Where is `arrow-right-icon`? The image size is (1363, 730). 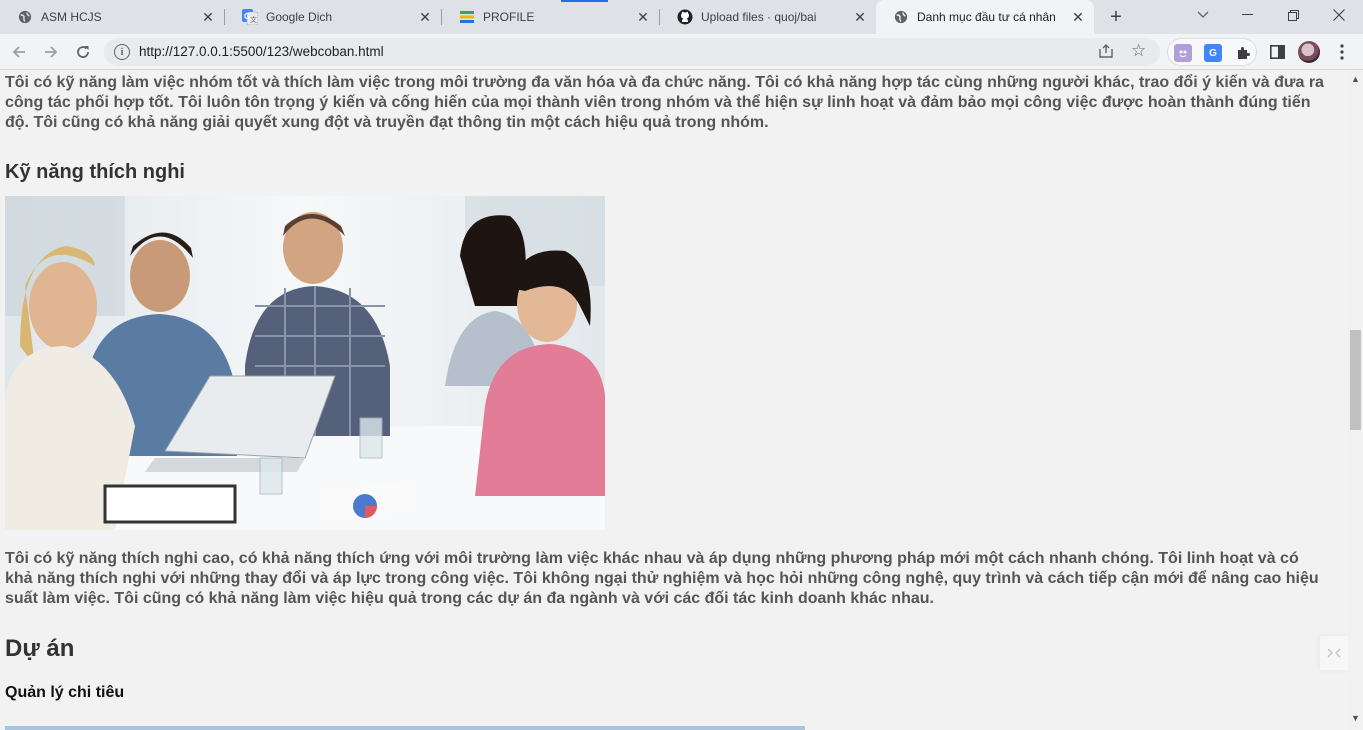
arrow-right-icon is located at coordinates (51, 52).